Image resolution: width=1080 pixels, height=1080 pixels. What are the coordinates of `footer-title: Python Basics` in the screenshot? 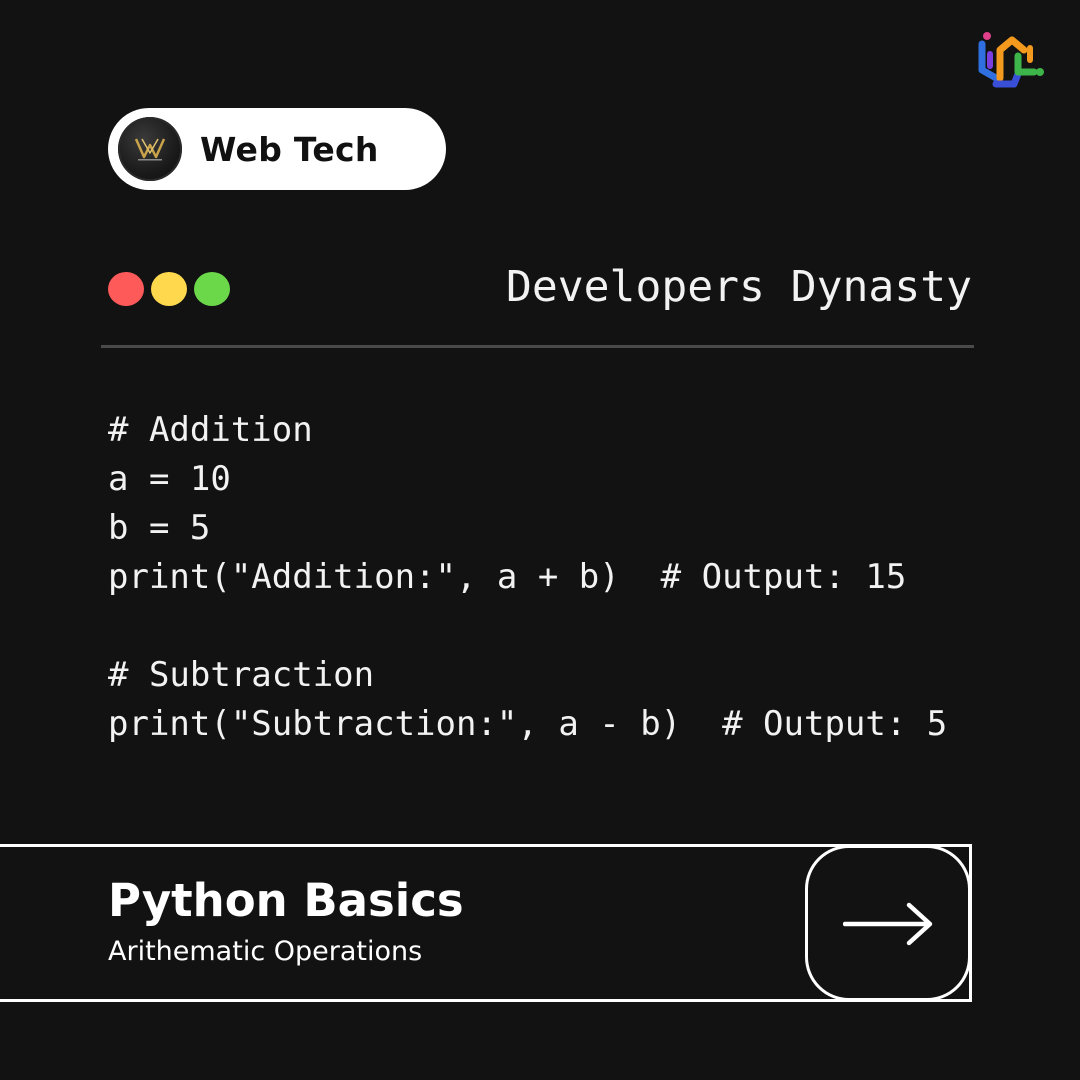 It's located at (286, 900).